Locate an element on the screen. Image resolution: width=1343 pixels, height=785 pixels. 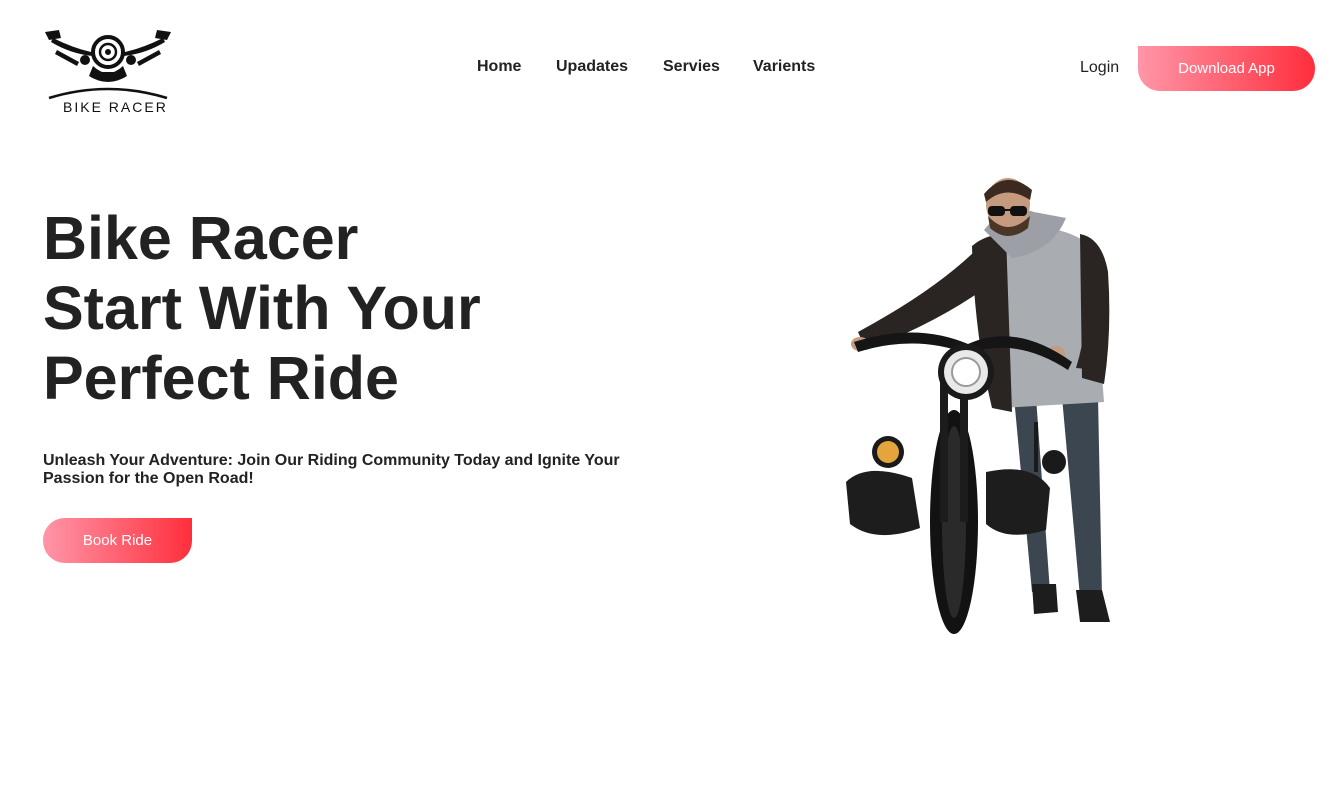
nav-item-variants: Varients is located at coordinates (784, 67).